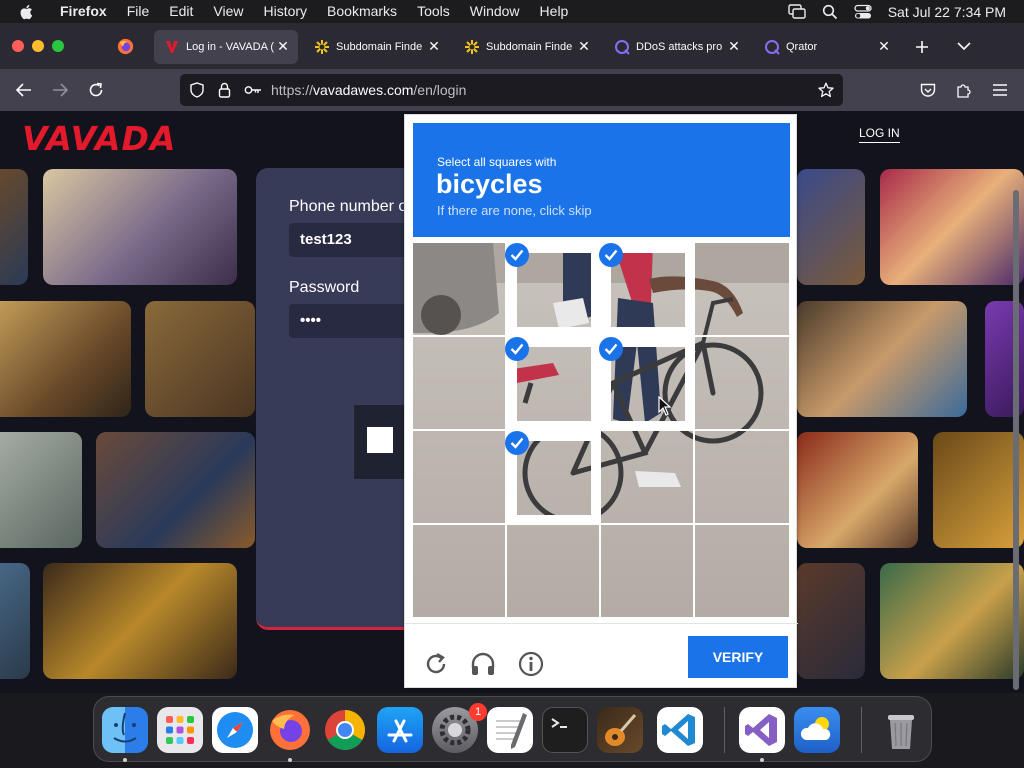 Image resolution: width=1024 pixels, height=768 pixels. Describe the element at coordinates (433, 11) in the screenshot. I see `menu-tools: Tools` at that location.